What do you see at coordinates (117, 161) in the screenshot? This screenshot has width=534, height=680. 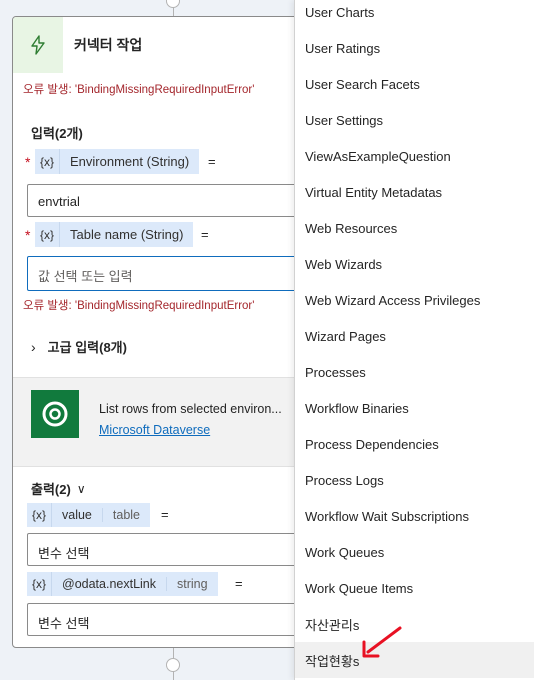 I see `input-environment-label: {x} Environment (String)` at bounding box center [117, 161].